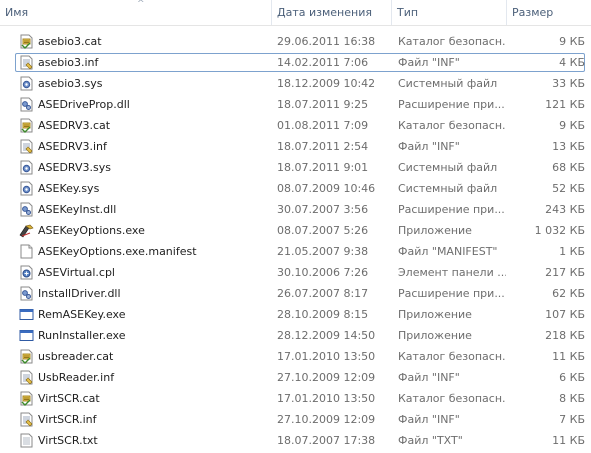 The width and height of the screenshot is (591, 453). What do you see at coordinates (74, 167) in the screenshot?
I see `file-name: ASEDRV3.sys` at bounding box center [74, 167].